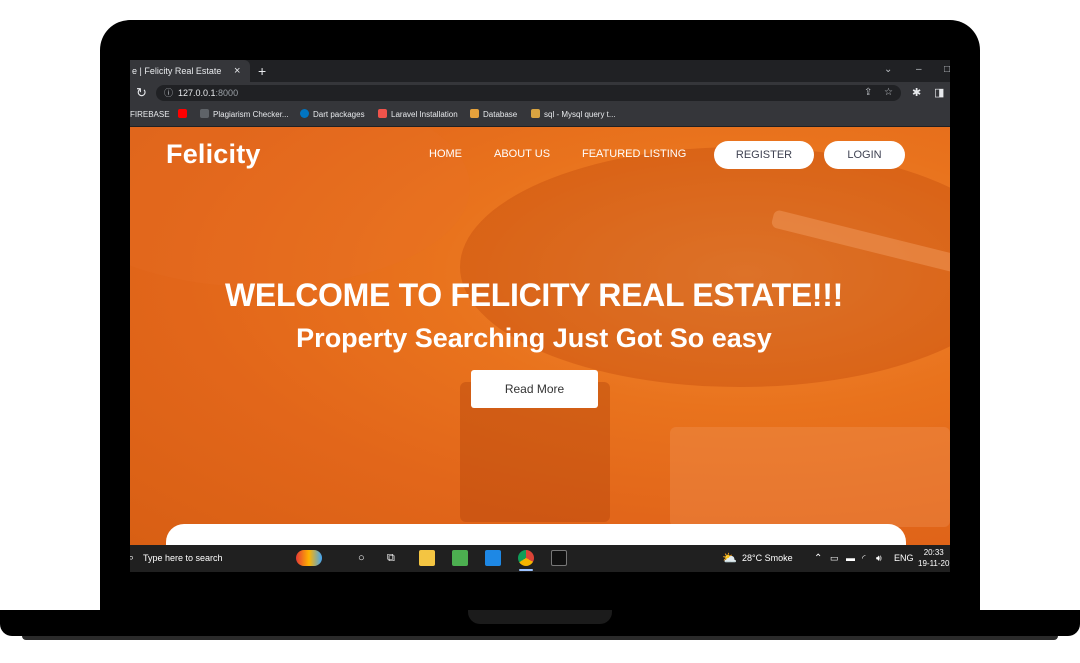  Describe the element at coordinates (528, 93) in the screenshot. I see `url-input: ⓘ 127.0.0.1:8000 ⇪ ☆` at that location.